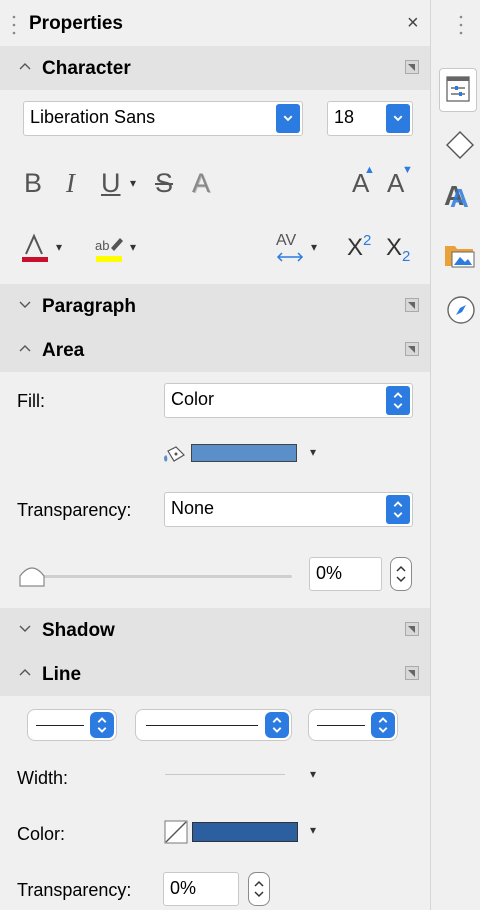  I want to click on font-name-combo: Liberation Sans, so click(163, 118).